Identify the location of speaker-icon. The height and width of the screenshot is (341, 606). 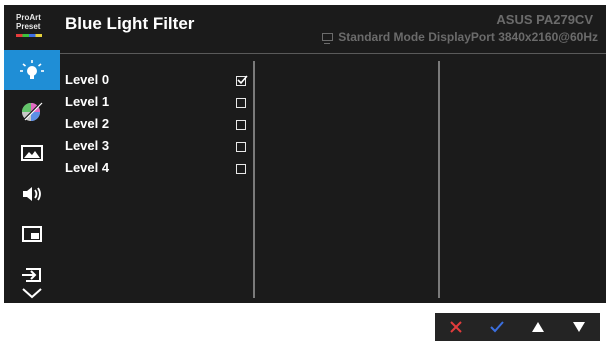
(32, 194).